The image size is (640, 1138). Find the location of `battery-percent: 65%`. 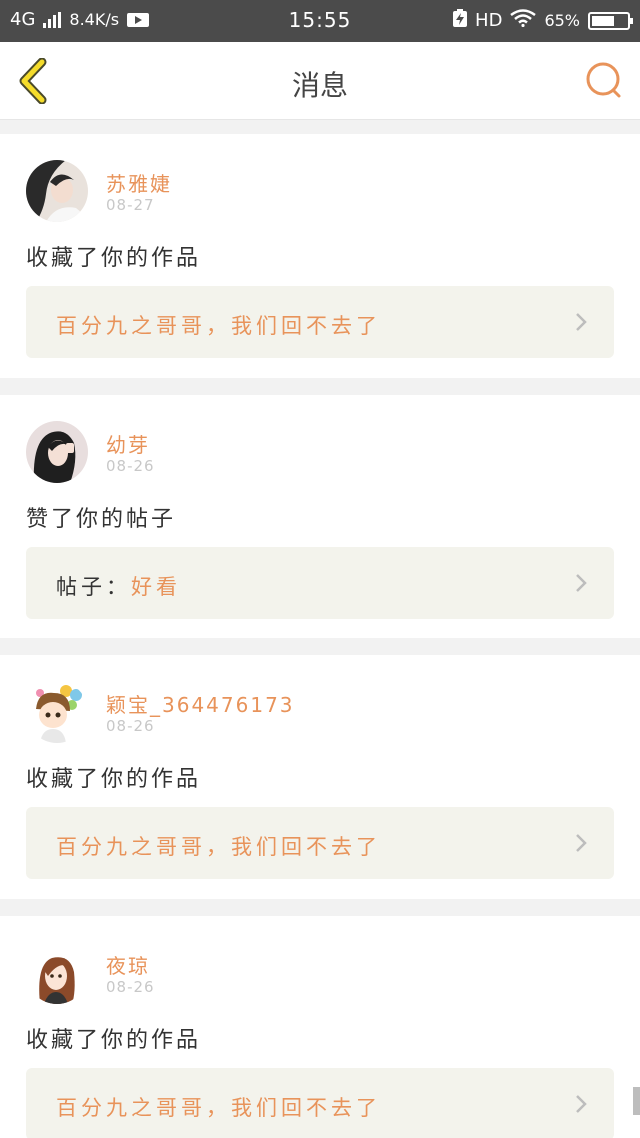

battery-percent: 65% is located at coordinates (562, 20).